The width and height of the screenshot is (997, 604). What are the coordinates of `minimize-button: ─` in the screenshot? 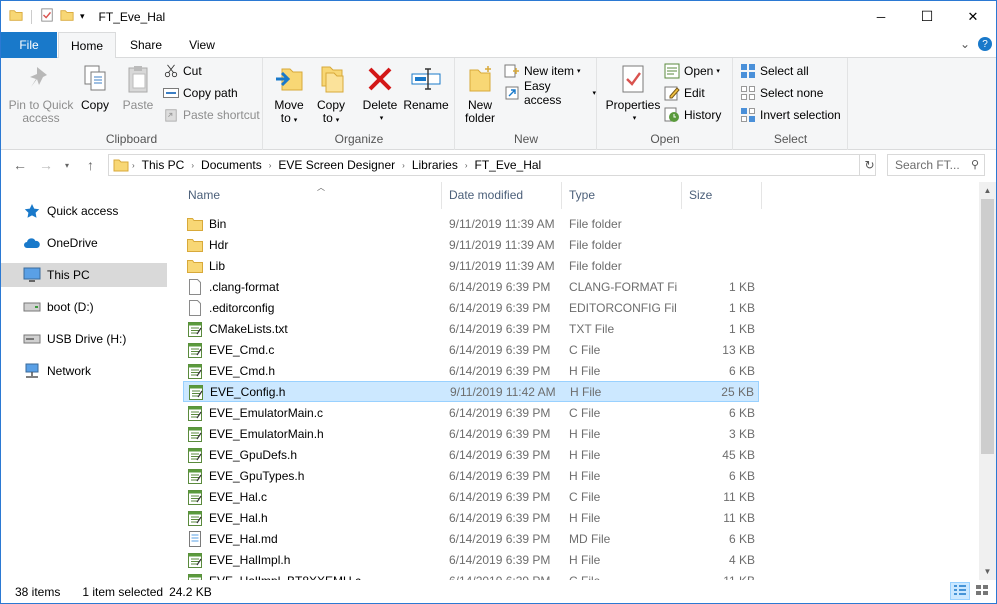 It's located at (881, 16).